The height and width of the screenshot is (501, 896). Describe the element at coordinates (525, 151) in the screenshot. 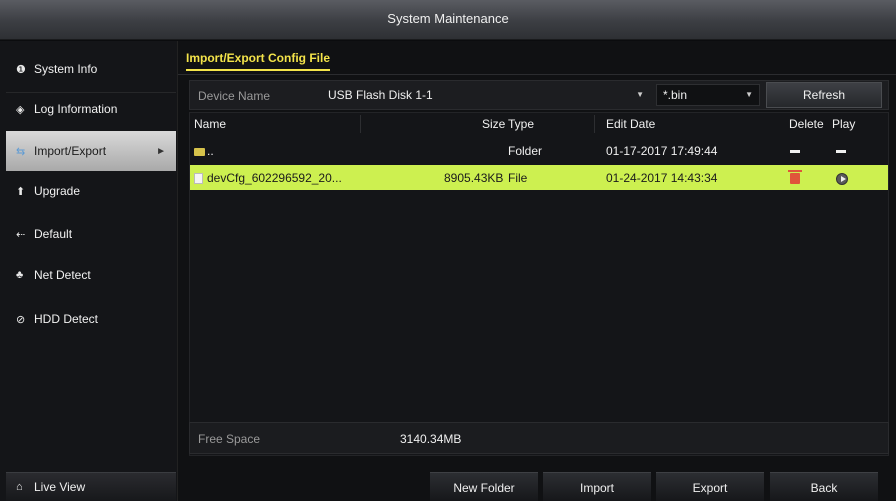

I see `row-type: Folder` at that location.